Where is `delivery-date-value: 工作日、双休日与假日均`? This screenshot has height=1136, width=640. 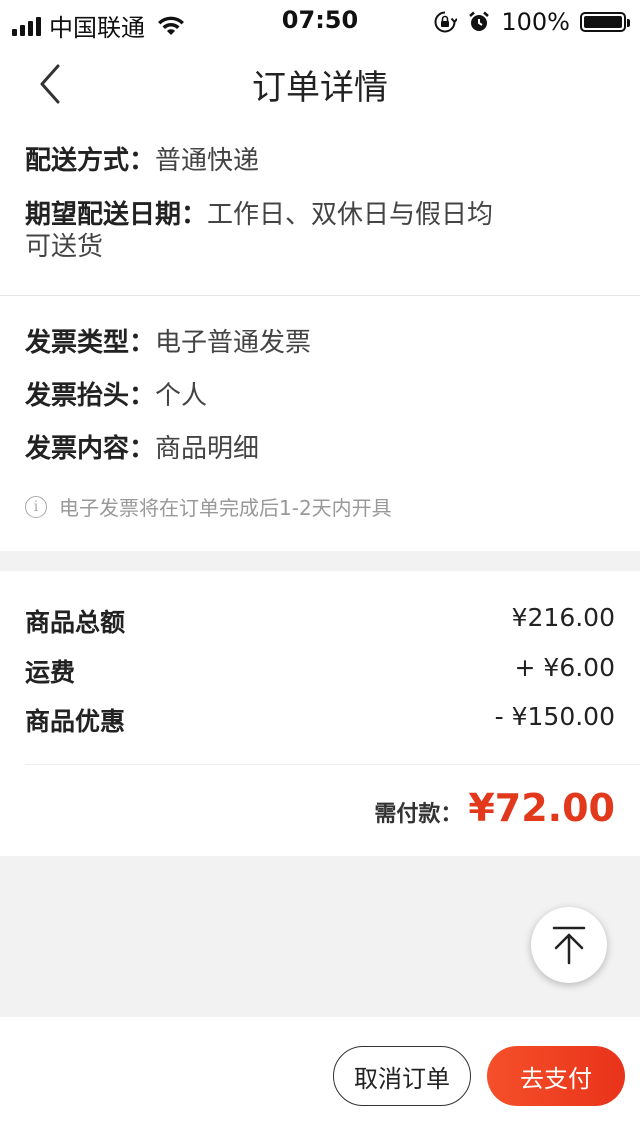
delivery-date-value: 工作日、双休日与假日均 is located at coordinates (350, 215).